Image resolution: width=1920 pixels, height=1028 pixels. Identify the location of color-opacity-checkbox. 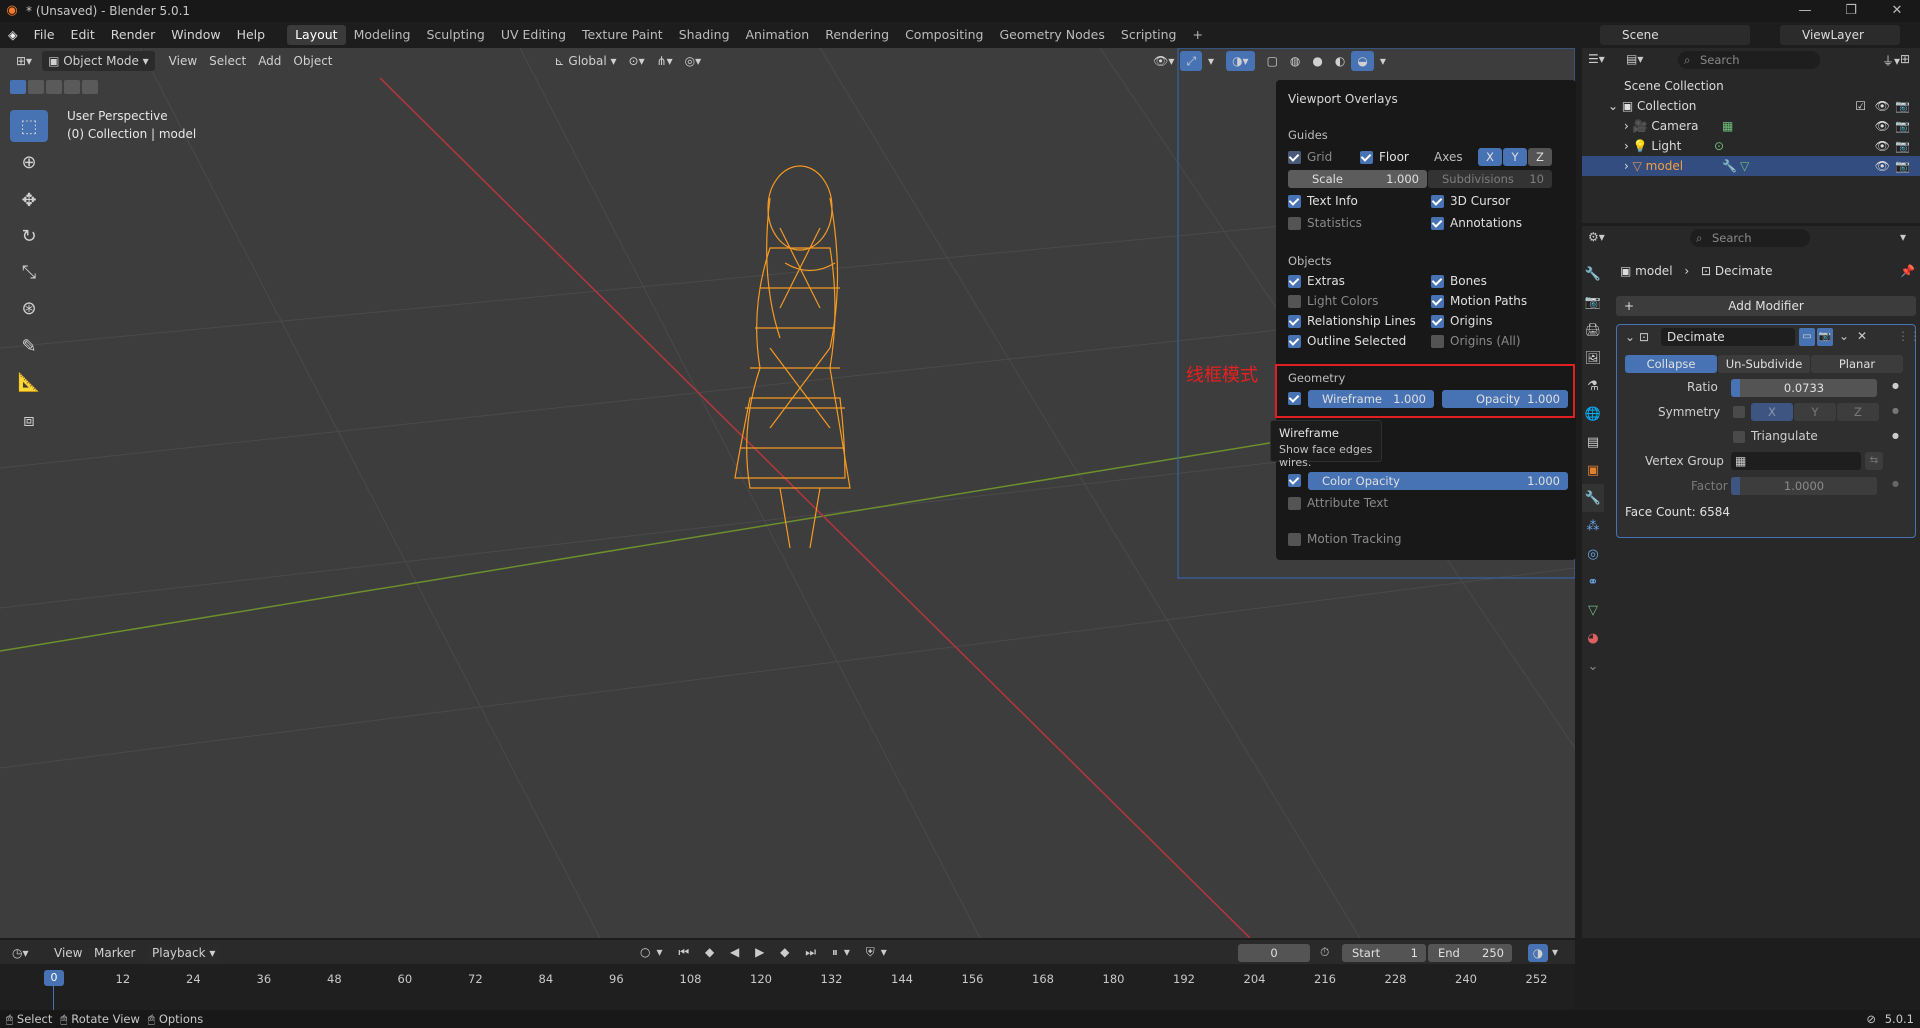
(1297, 480).